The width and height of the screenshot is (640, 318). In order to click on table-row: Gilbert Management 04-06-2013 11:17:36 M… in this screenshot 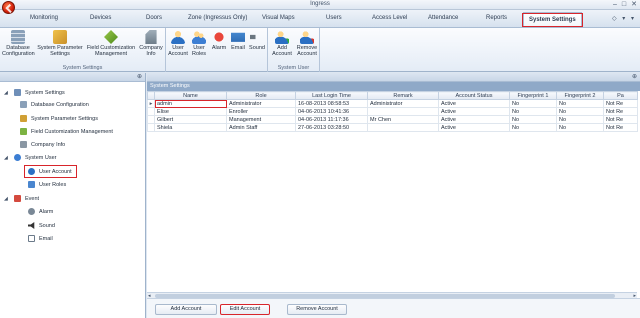, I will do `click(392, 119)`.